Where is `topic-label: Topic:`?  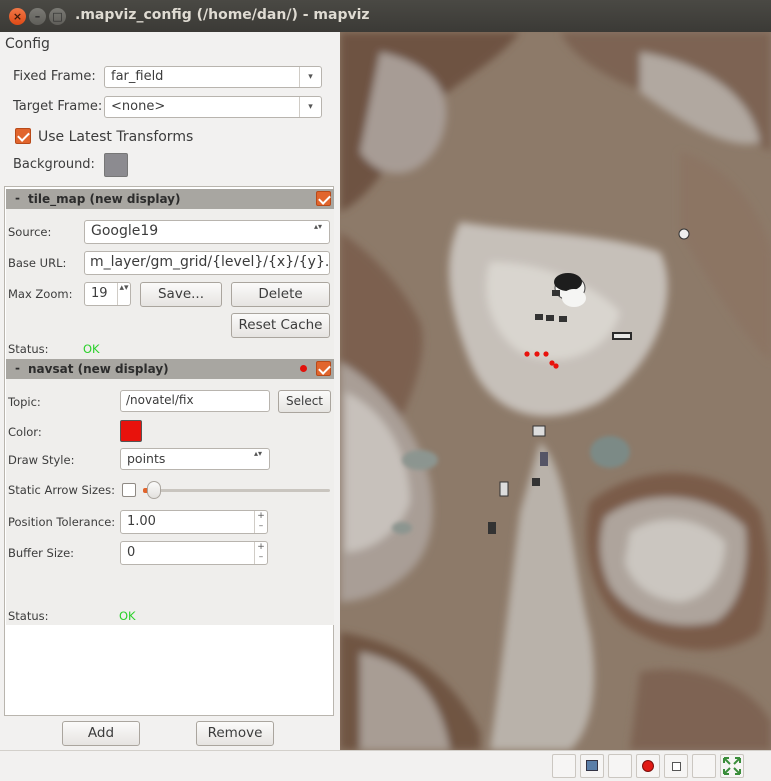 topic-label: Topic: is located at coordinates (24, 402).